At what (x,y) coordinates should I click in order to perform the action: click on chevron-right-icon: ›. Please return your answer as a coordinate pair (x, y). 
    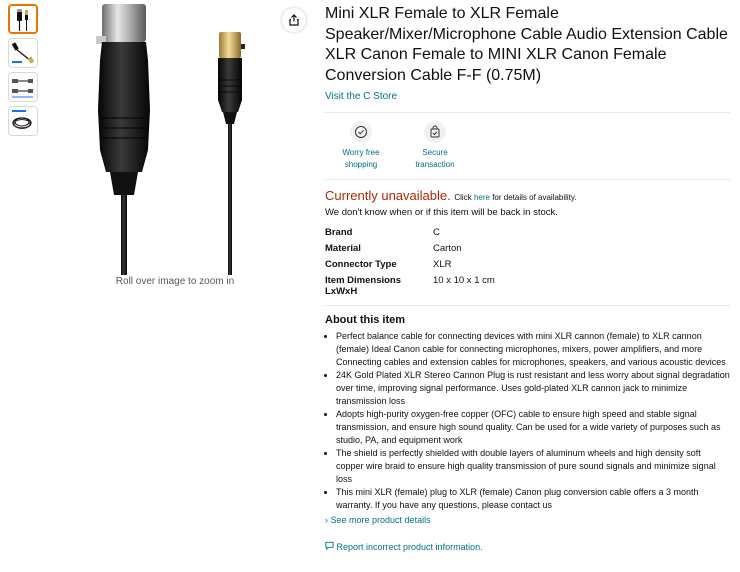
    Looking at the image, I should click on (326, 520).